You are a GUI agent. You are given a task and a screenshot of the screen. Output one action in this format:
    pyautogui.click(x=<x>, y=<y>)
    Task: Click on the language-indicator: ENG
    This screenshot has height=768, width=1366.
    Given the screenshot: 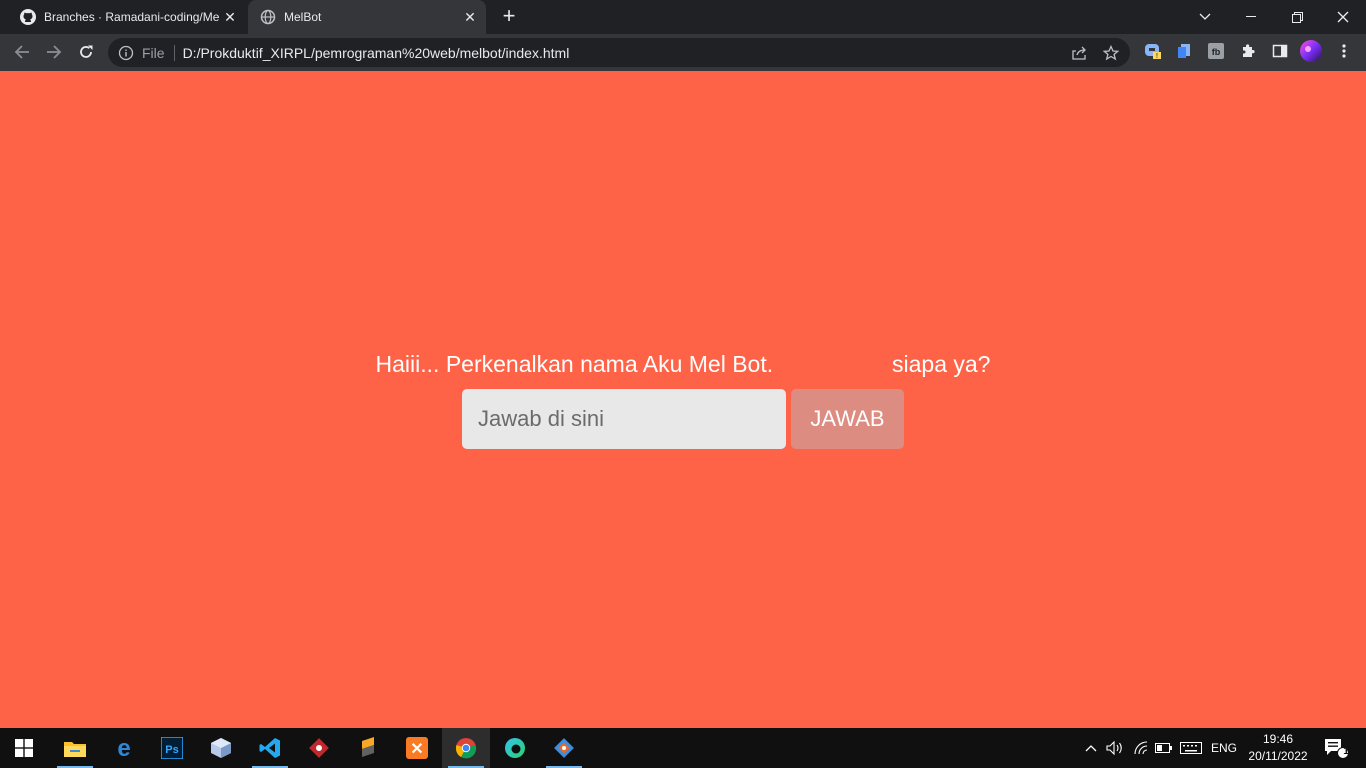 What is the action you would take?
    pyautogui.click(x=1224, y=748)
    